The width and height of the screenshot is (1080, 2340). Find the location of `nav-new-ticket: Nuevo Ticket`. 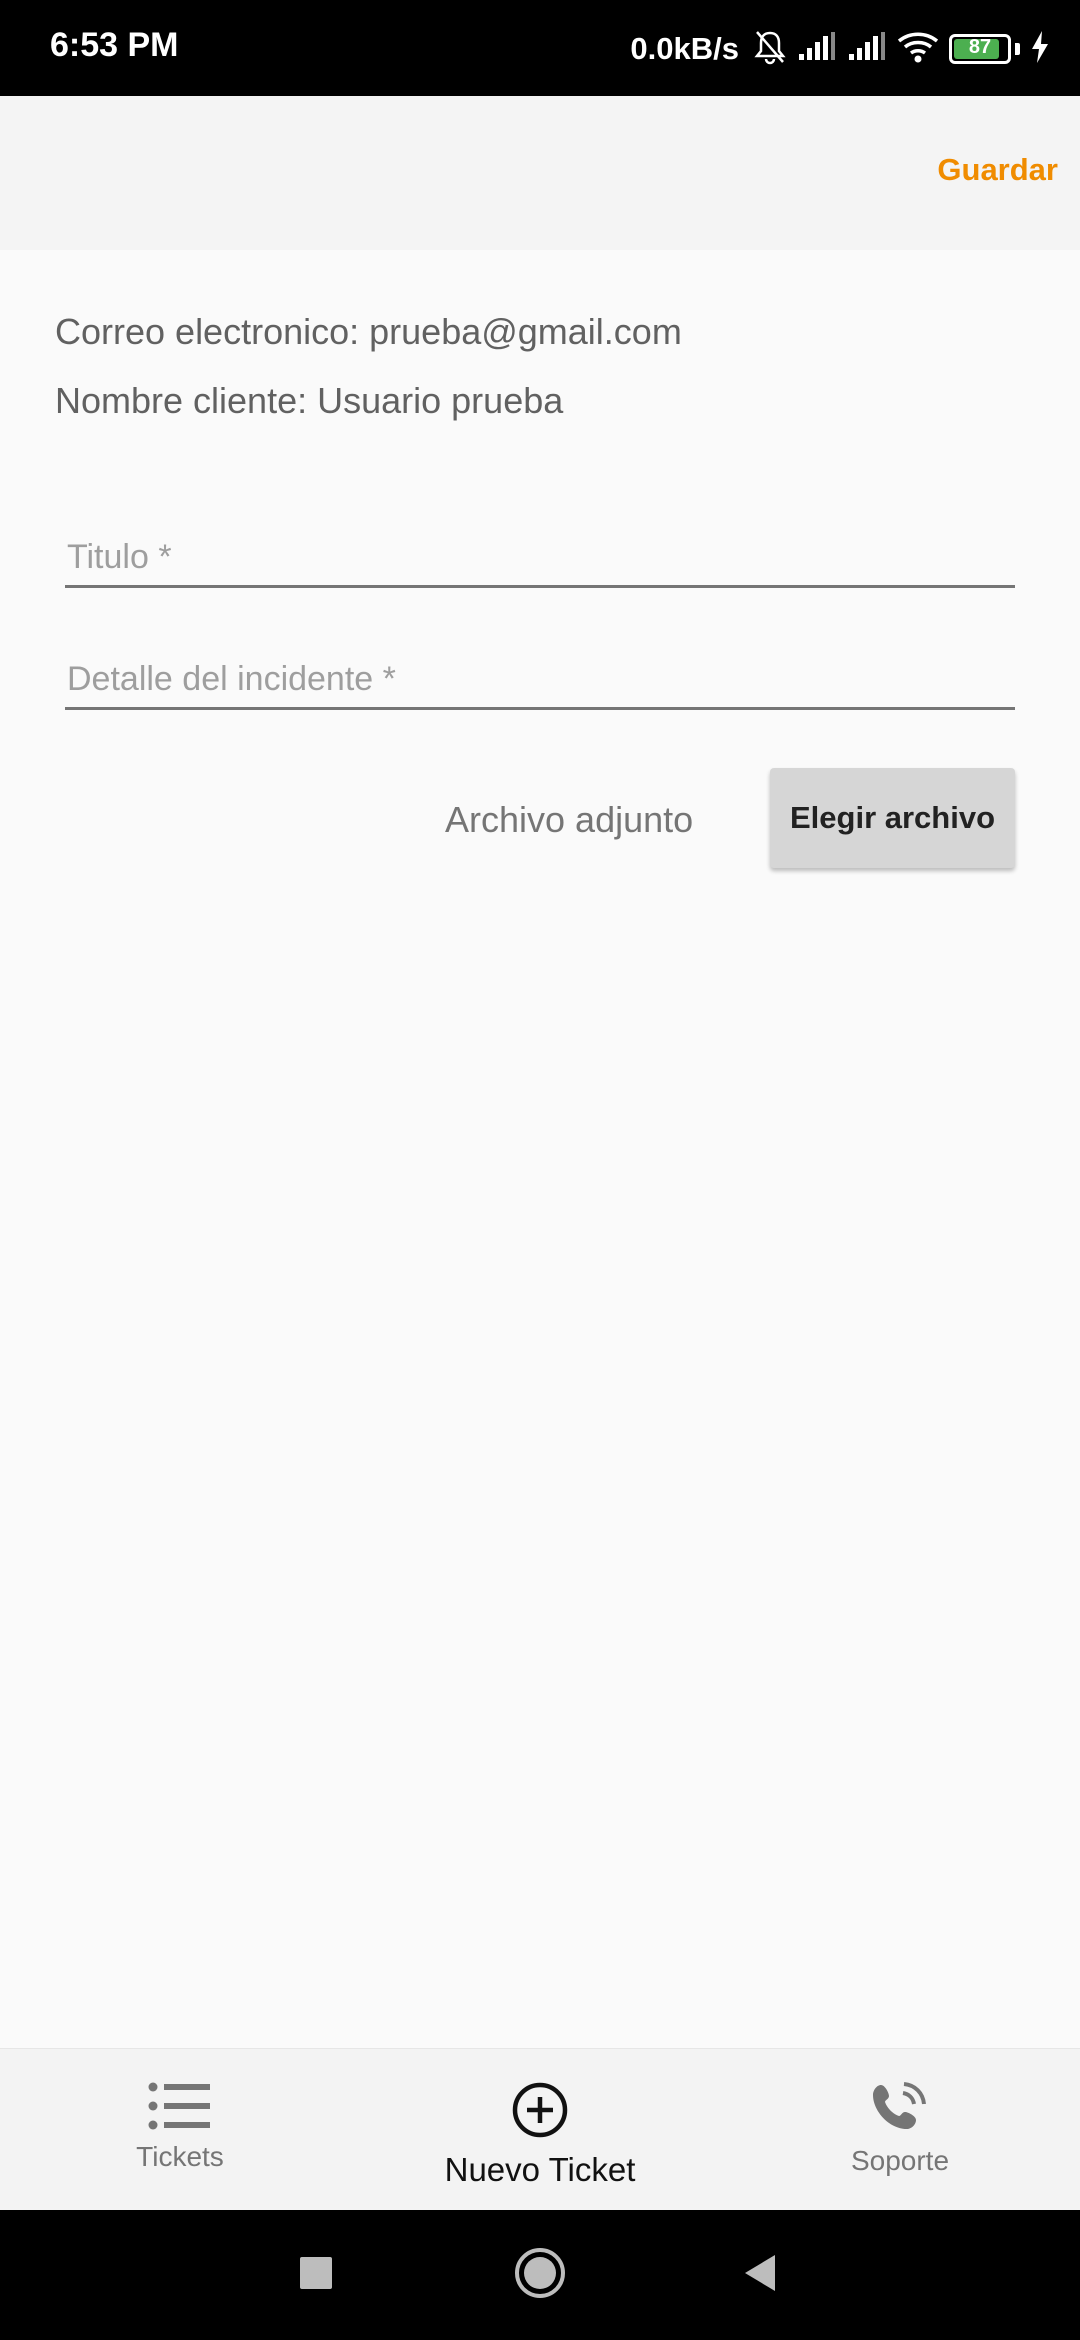

nav-new-ticket: Nuevo Ticket is located at coordinates (540, 2129).